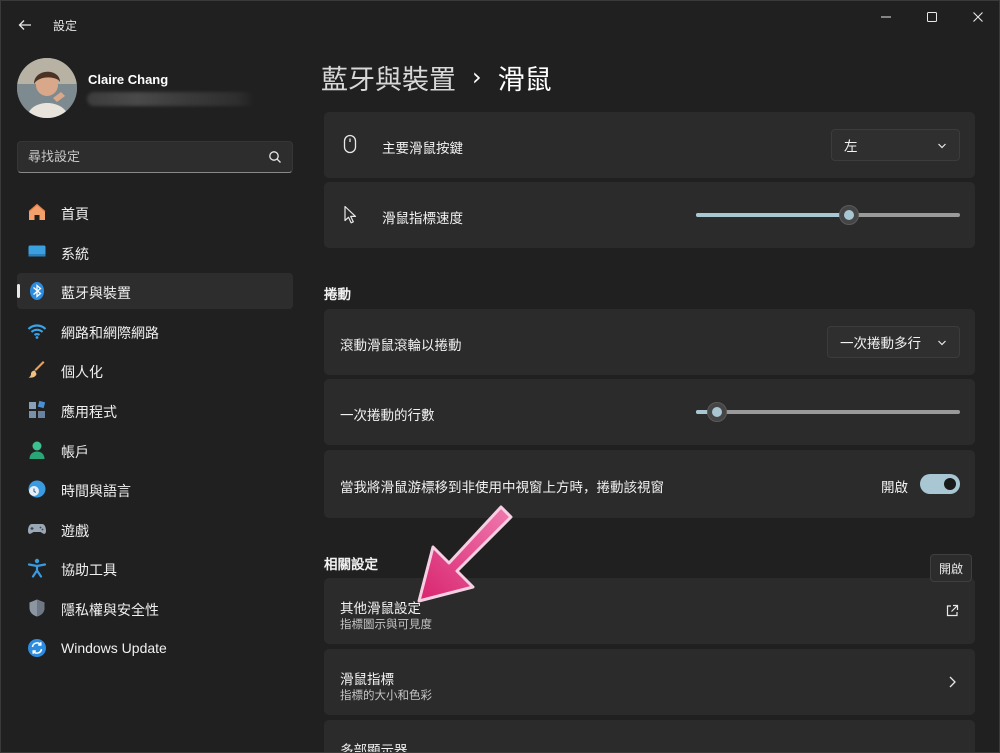 The image size is (1000, 753). What do you see at coordinates (524, 80) in the screenshot?
I see `page-title: 滑鼠` at bounding box center [524, 80].